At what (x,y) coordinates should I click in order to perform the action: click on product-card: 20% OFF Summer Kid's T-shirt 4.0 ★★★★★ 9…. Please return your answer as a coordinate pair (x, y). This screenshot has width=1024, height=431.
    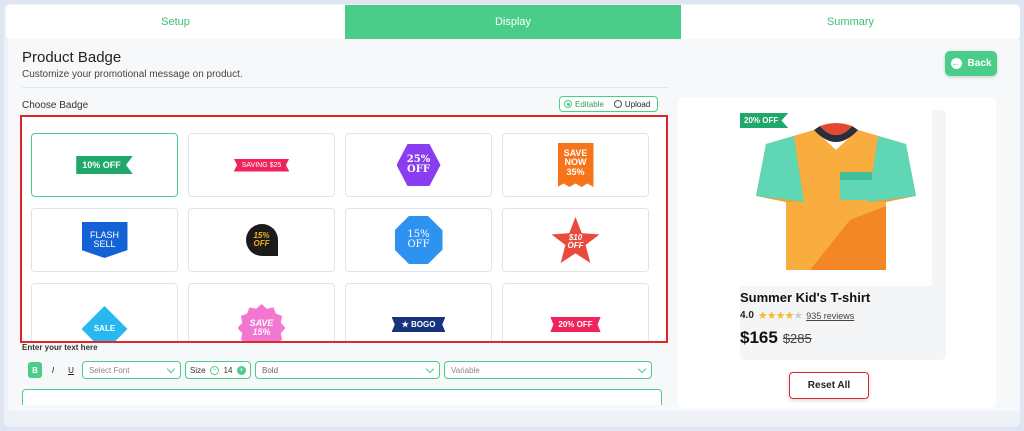
    Looking at the image, I should click on (843, 235).